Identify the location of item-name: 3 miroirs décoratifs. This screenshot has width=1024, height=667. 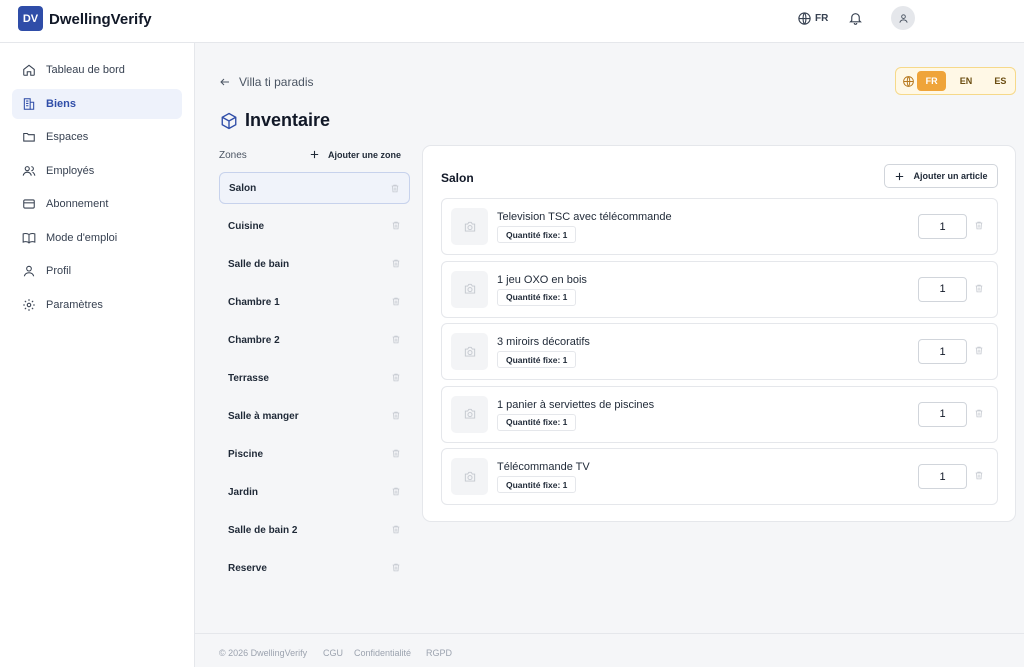
(543, 342).